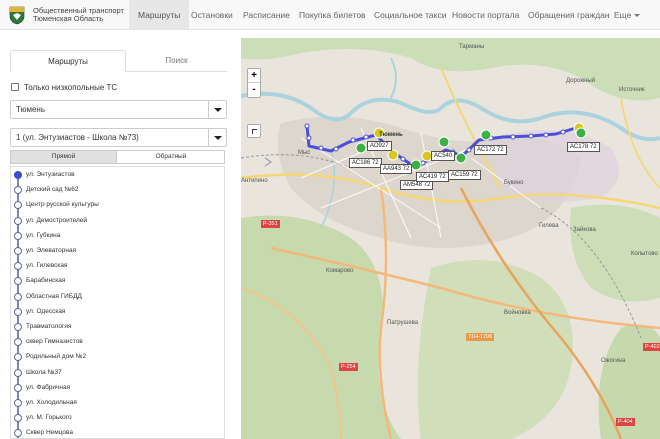 The width and height of the screenshot is (660, 439). What do you see at coordinates (396, 169) in the screenshot?
I see `bus-label: АА943 72` at bounding box center [396, 169].